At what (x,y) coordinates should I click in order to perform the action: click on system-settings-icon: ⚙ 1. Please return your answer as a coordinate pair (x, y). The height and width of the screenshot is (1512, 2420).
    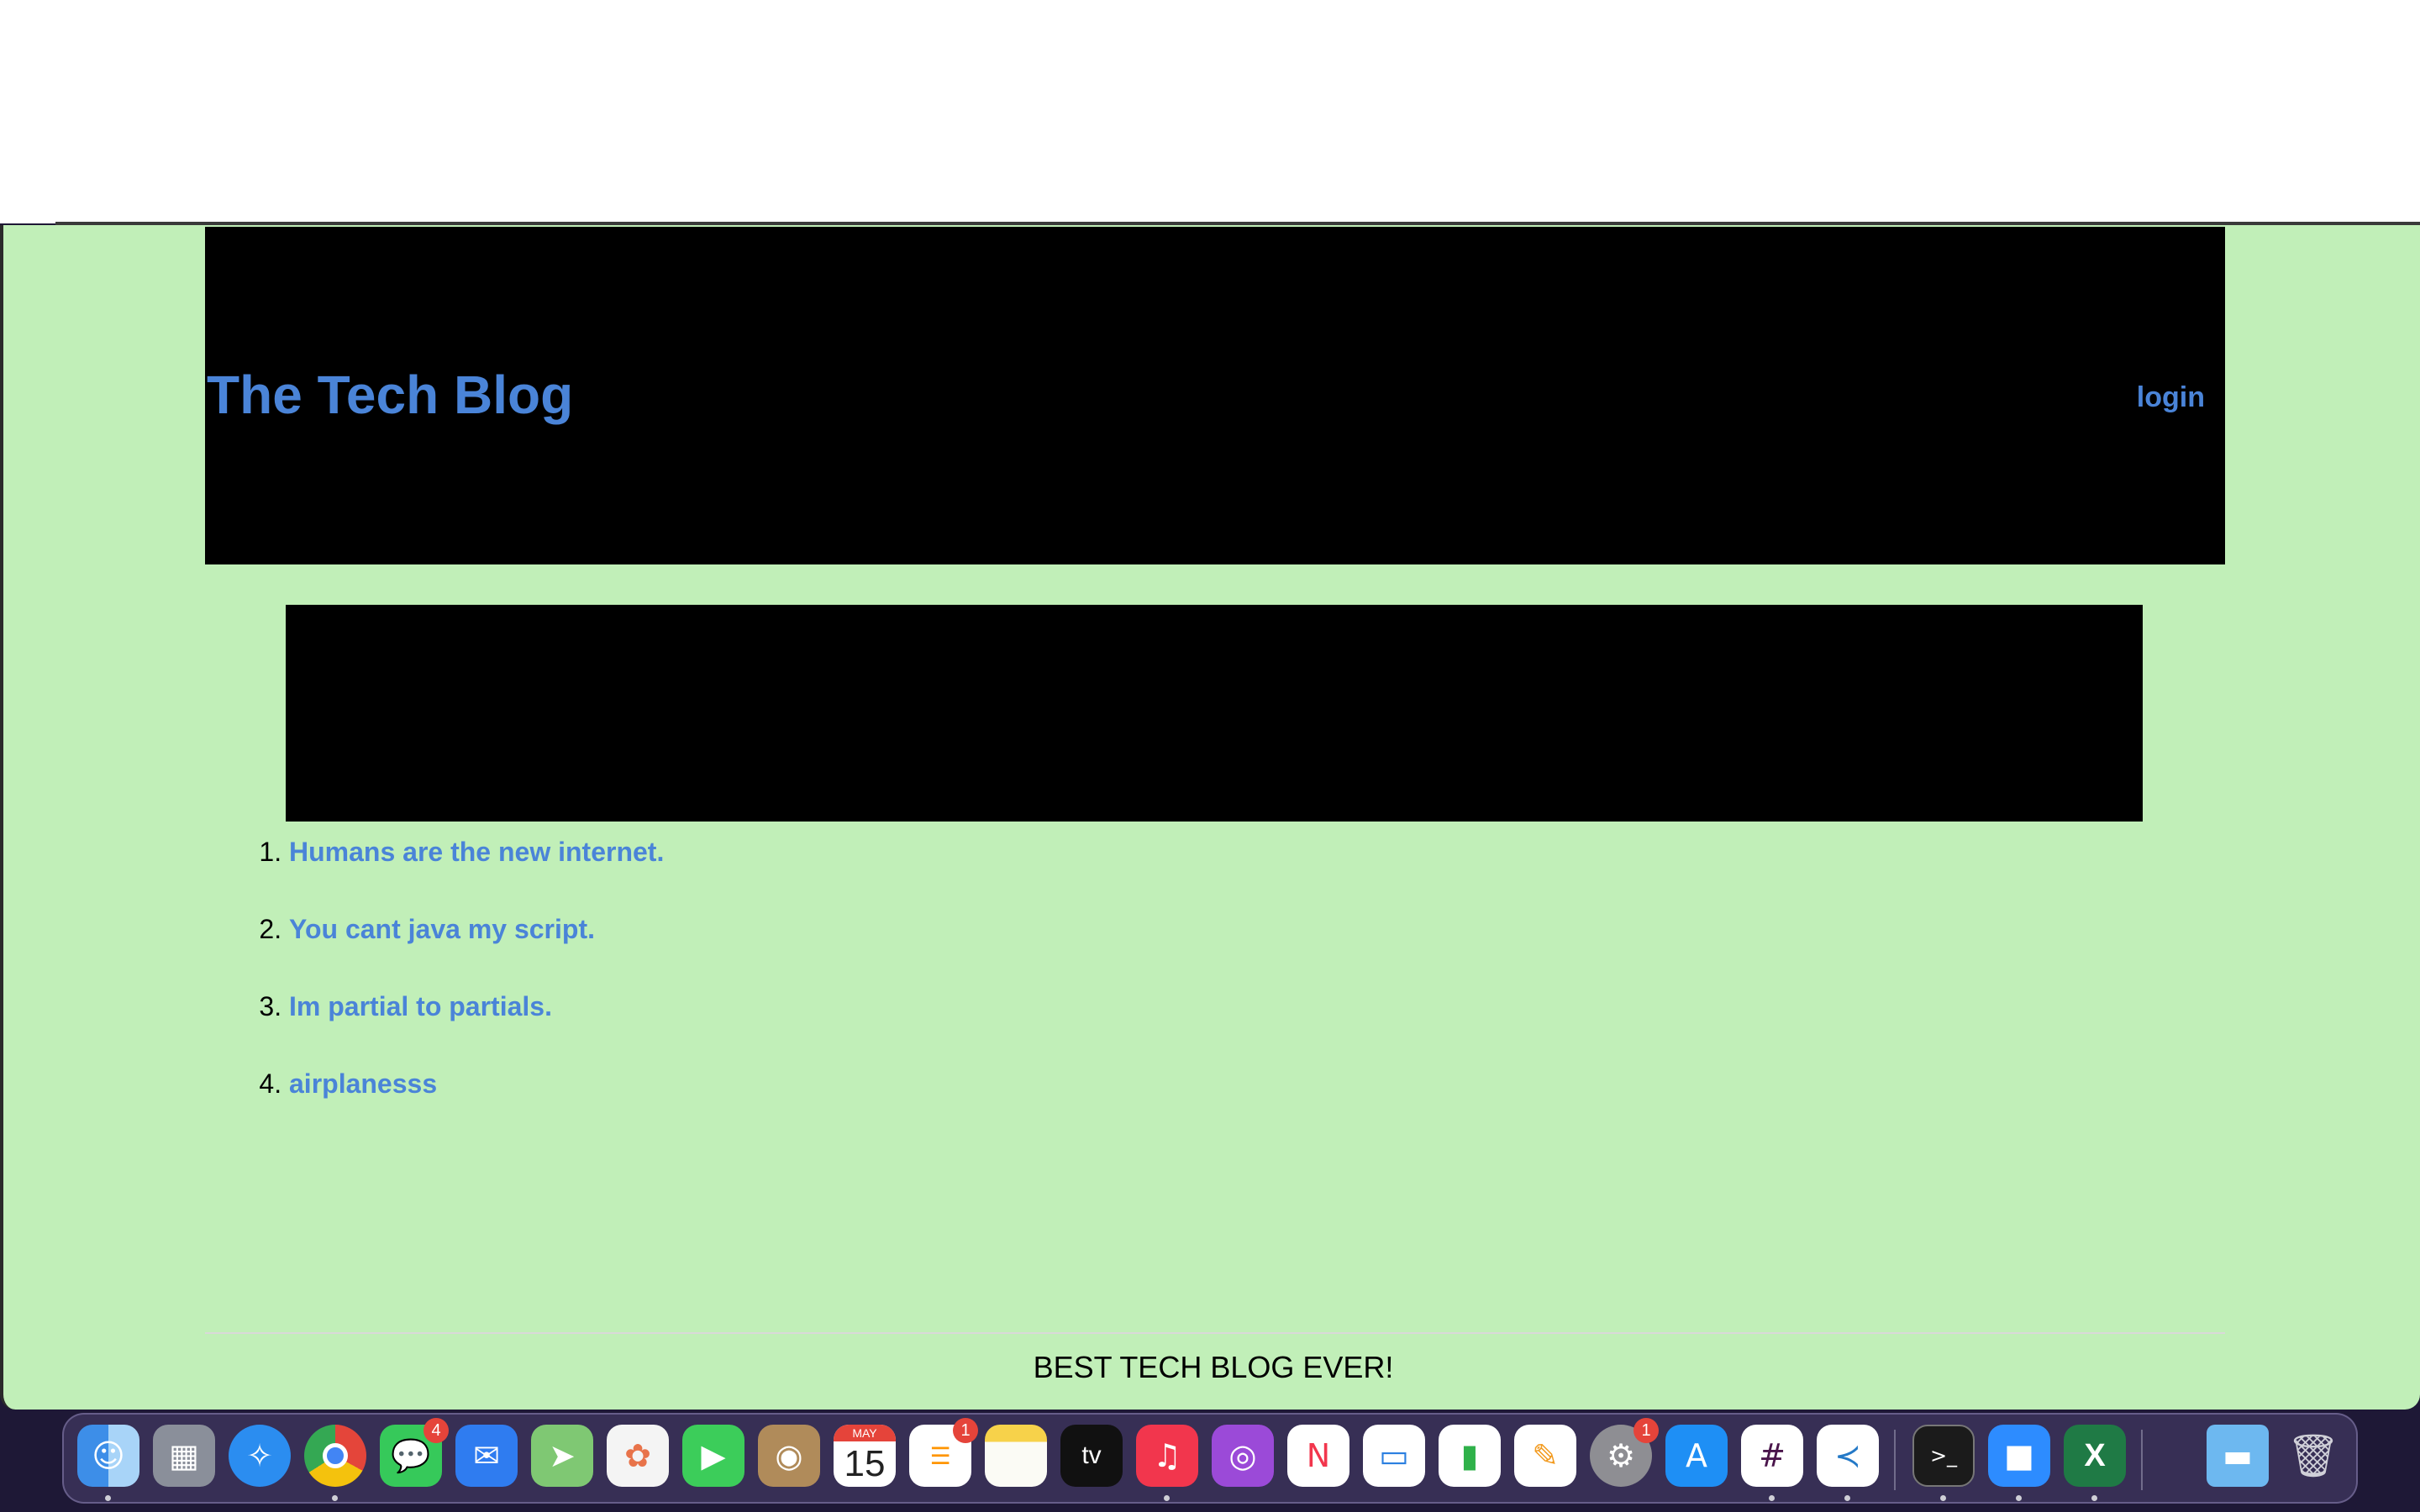
    Looking at the image, I should click on (1624, 1452).